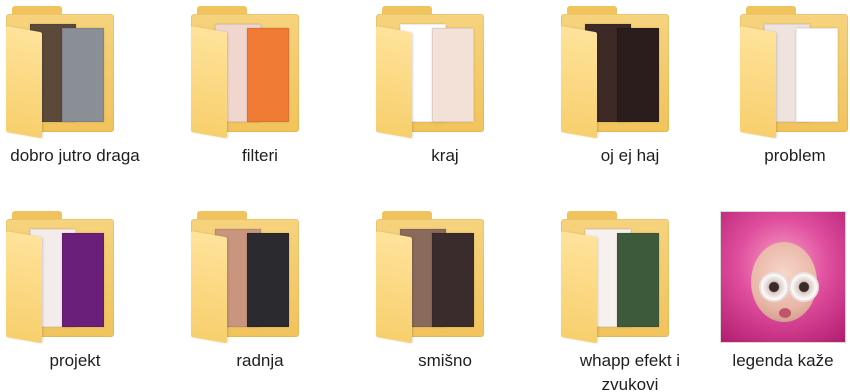 The width and height of the screenshot is (850, 392). I want to click on folder-item: problem, so click(795, 84).